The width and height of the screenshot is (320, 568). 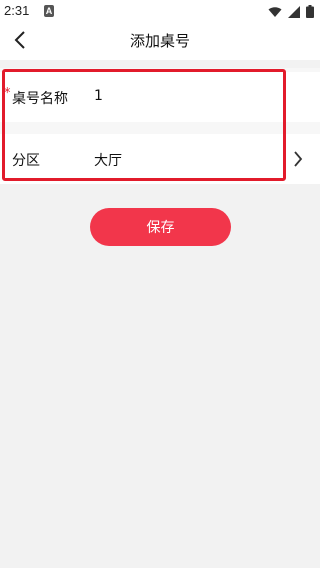 What do you see at coordinates (294, 12) in the screenshot?
I see `signal-icon` at bounding box center [294, 12].